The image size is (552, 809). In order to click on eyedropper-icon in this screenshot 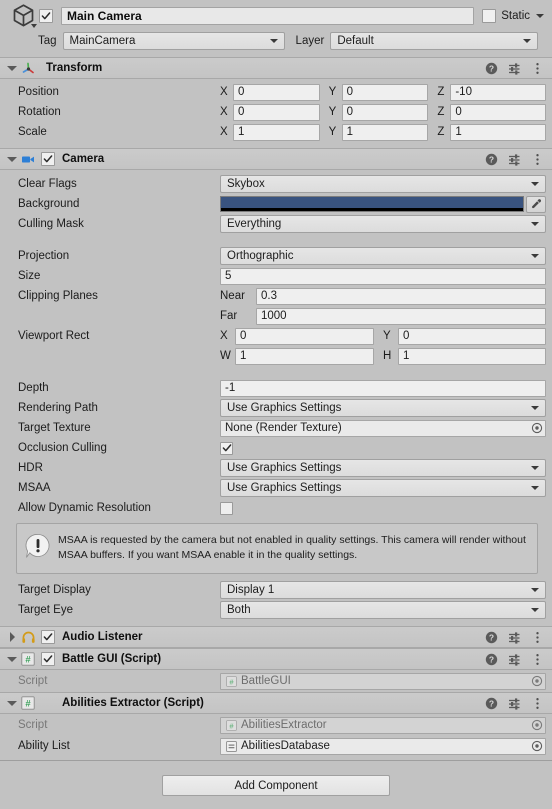, I will do `click(536, 204)`.